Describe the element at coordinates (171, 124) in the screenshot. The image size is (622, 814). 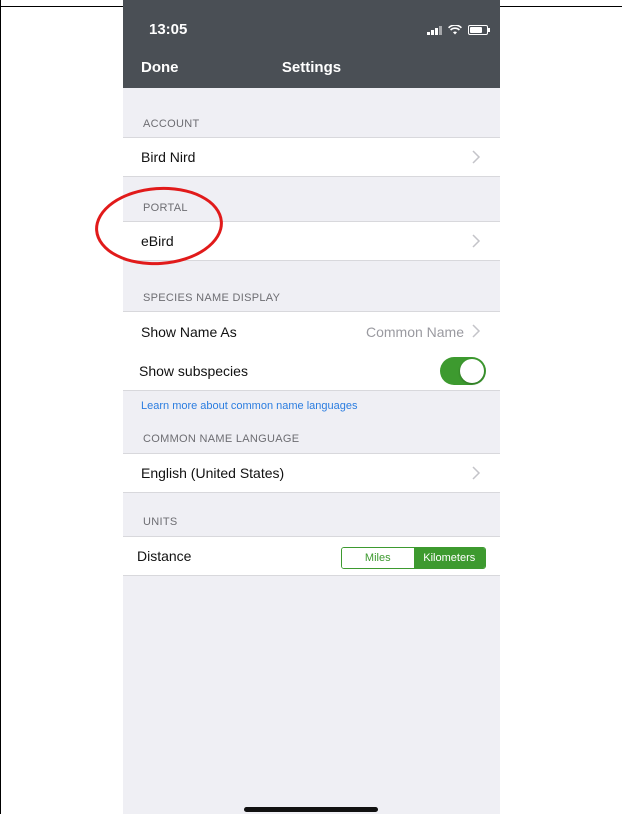
I see `section-header-account: ACCOUNT` at that location.